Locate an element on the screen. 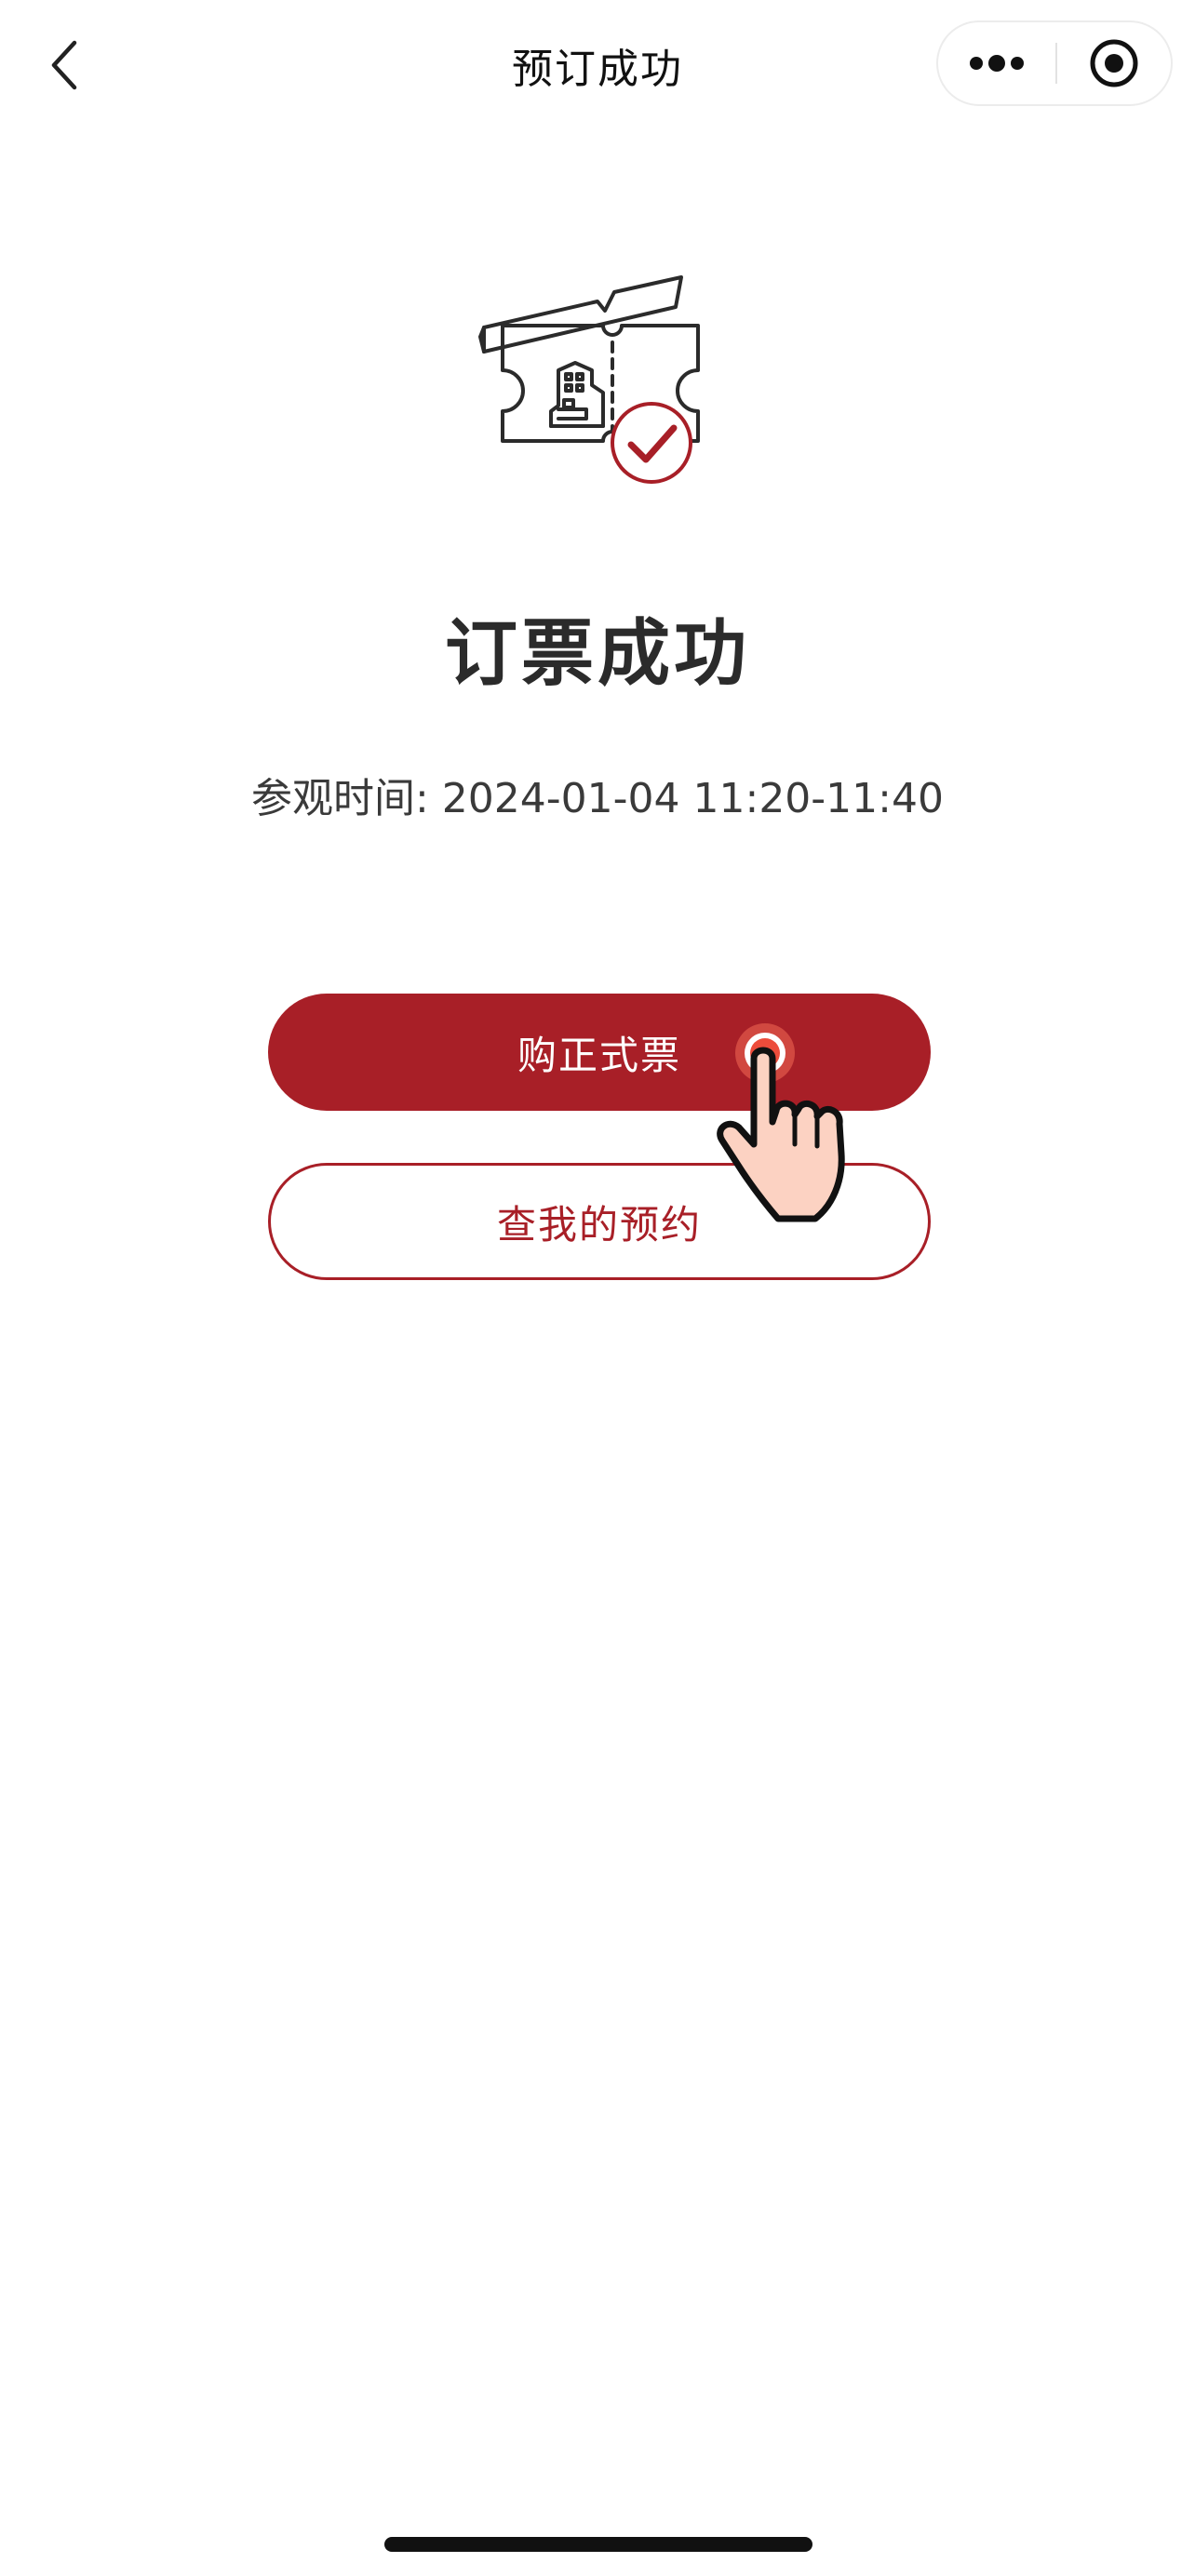 Image resolution: width=1195 pixels, height=2576 pixels. view-my-reservation-button: 查我的预约 is located at coordinates (599, 1221).